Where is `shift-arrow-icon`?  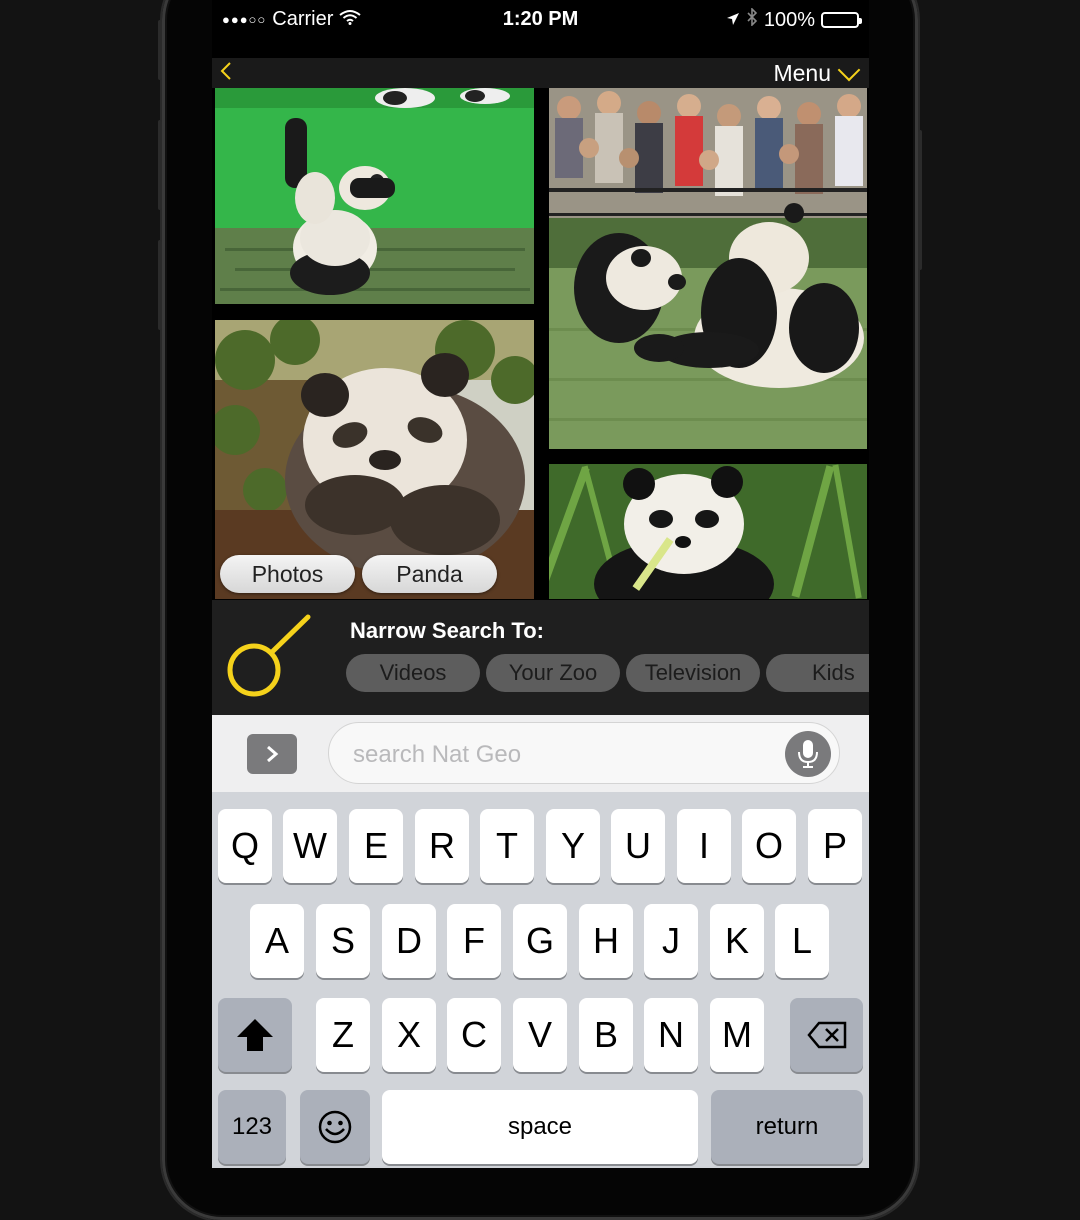 shift-arrow-icon is located at coordinates (255, 1035).